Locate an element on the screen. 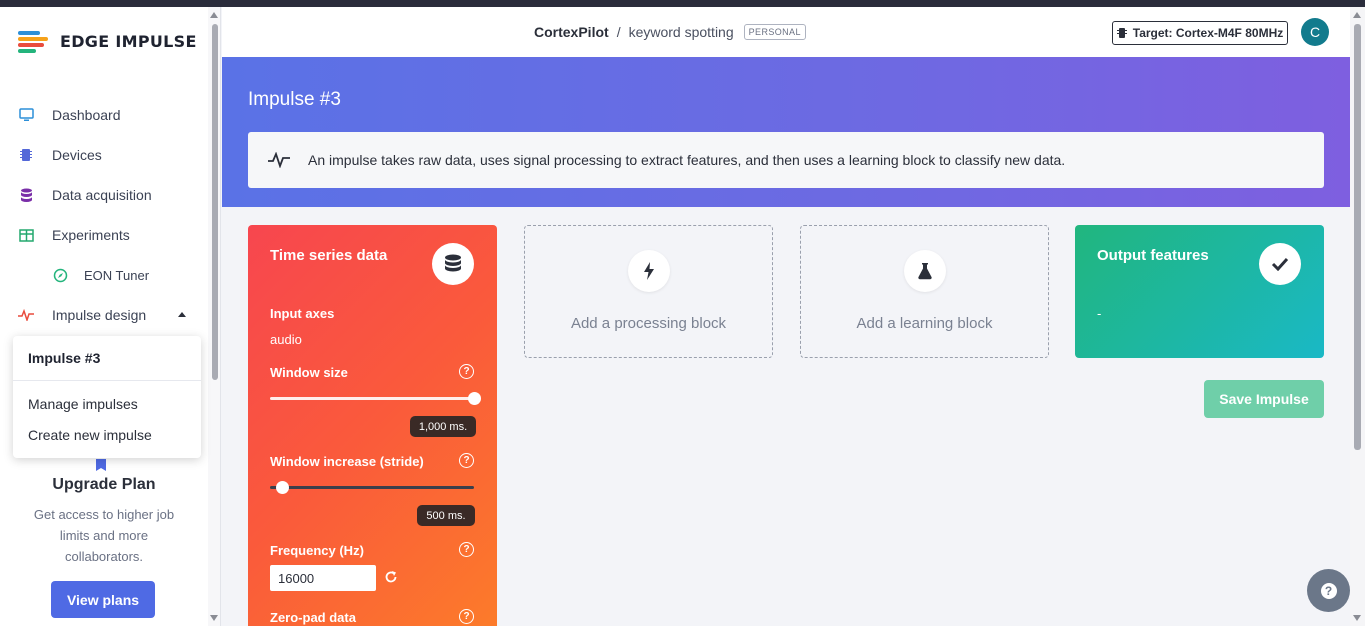  refresh-icon is located at coordinates (391, 577).